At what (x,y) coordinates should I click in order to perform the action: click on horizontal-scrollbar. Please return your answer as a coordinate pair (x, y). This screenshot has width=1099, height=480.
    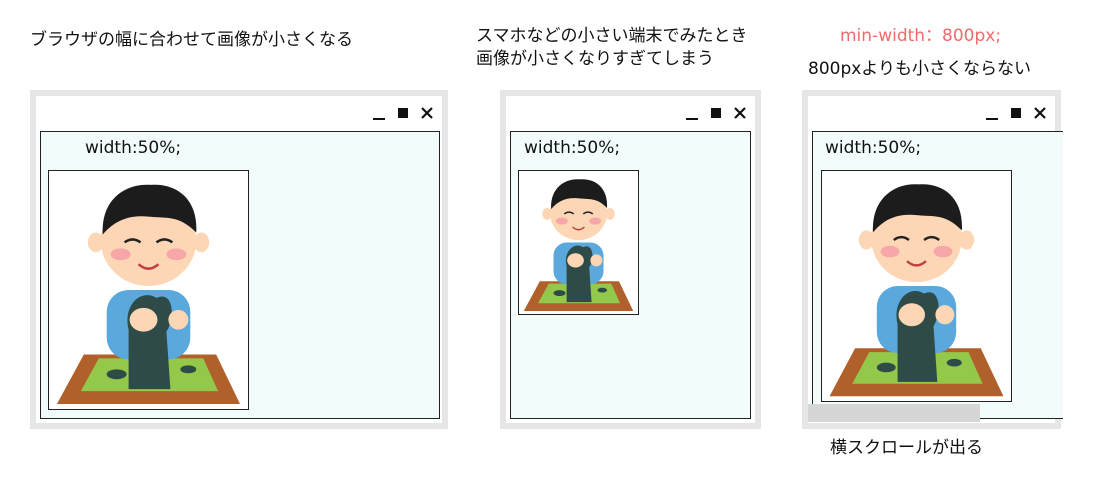
    Looking at the image, I should click on (894, 413).